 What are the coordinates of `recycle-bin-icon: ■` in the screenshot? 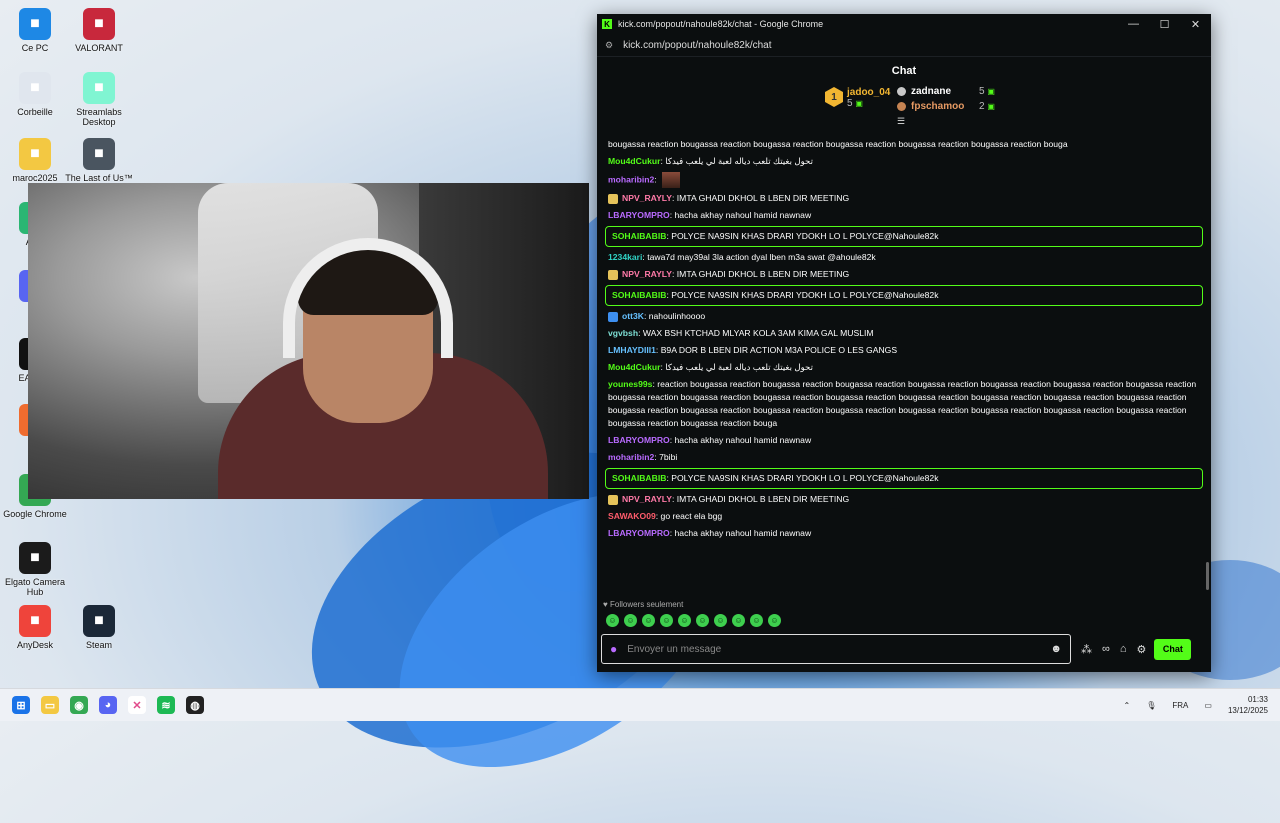 It's located at (35, 88).